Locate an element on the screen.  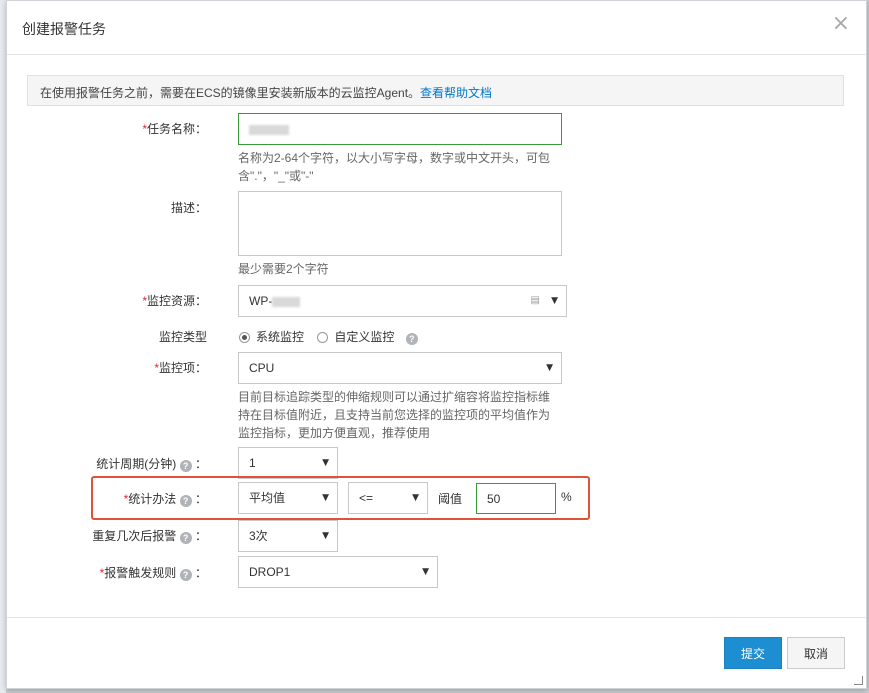
description-label-text: 描述： is located at coordinates (188, 208).